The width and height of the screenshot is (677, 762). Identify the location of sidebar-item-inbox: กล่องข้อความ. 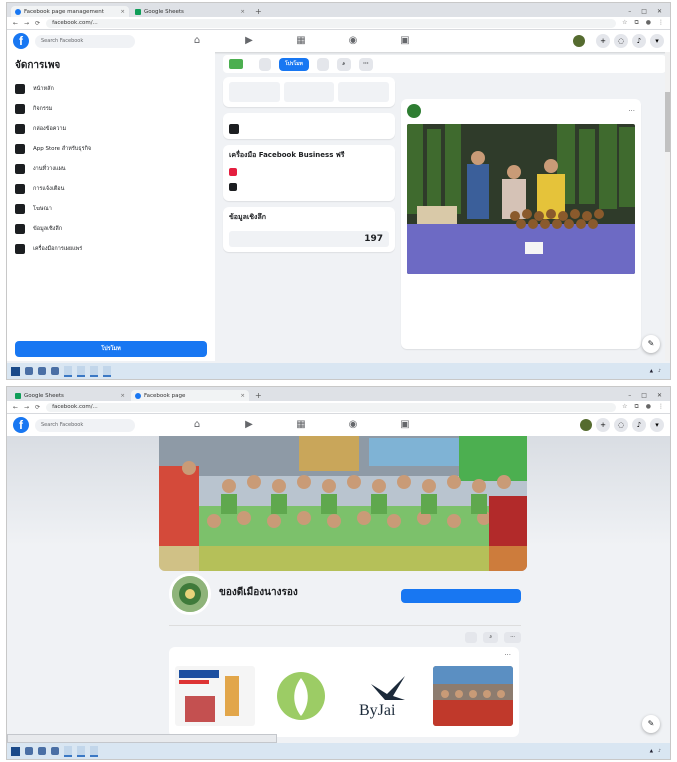
(111, 129).